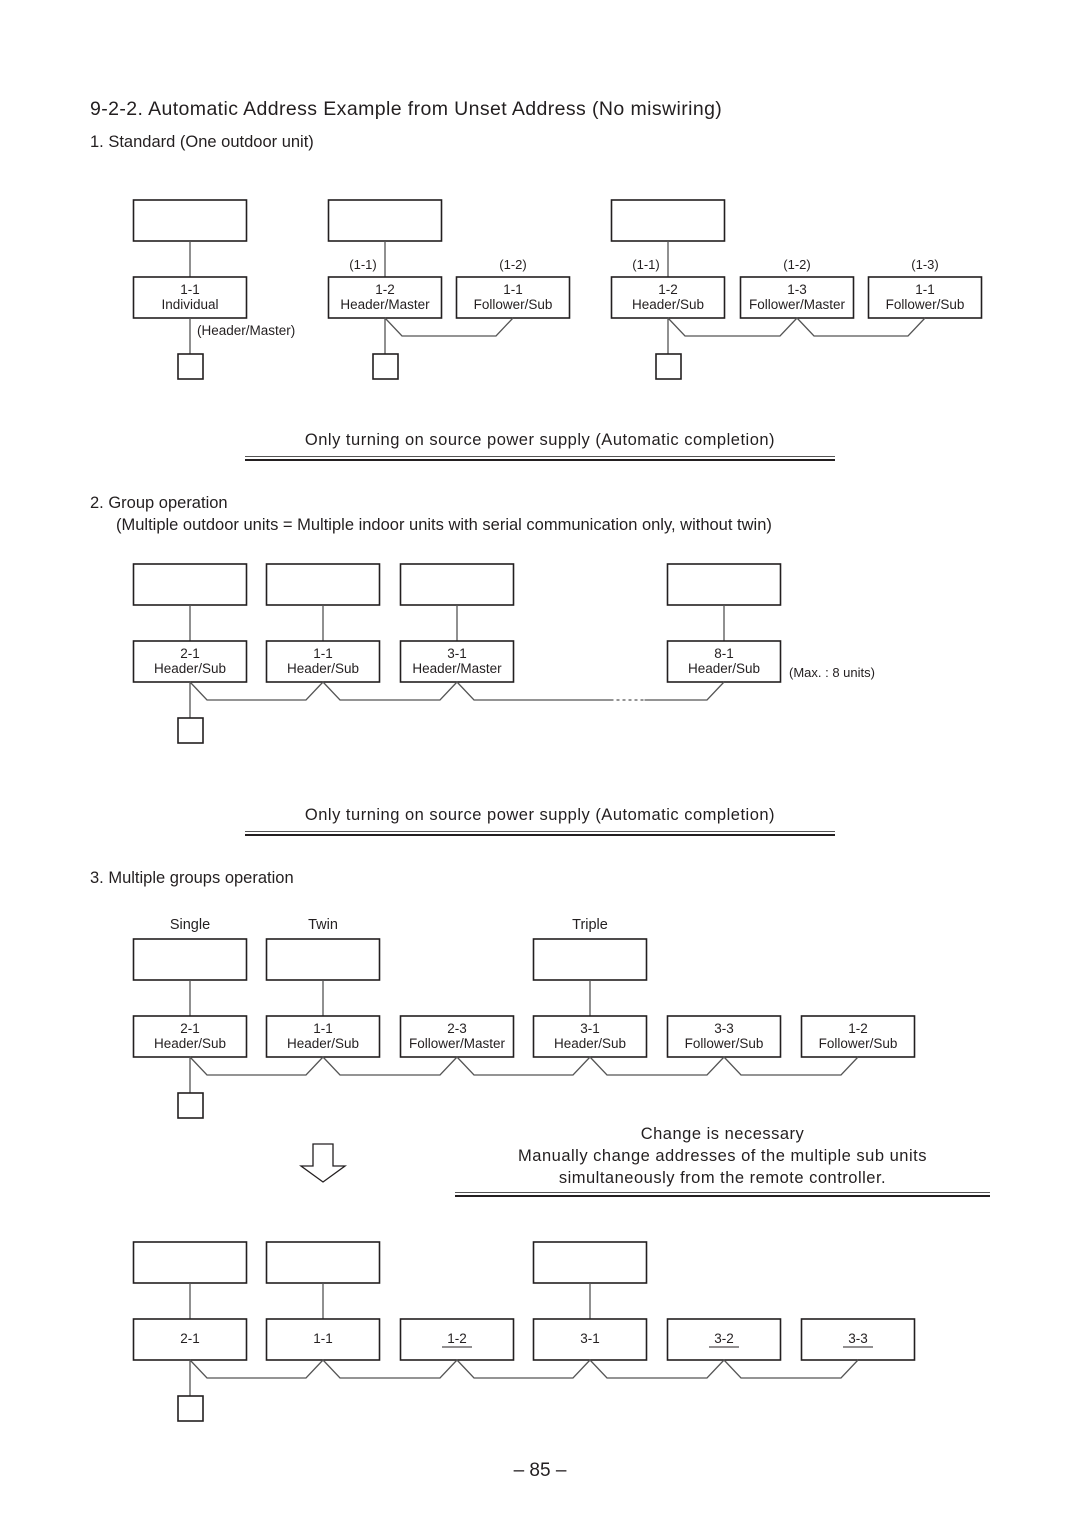 This screenshot has width=1080, height=1525. What do you see at coordinates (925, 304) in the screenshot?
I see `s1-g3-indoor-unit-3-role: Follower/Sub` at bounding box center [925, 304].